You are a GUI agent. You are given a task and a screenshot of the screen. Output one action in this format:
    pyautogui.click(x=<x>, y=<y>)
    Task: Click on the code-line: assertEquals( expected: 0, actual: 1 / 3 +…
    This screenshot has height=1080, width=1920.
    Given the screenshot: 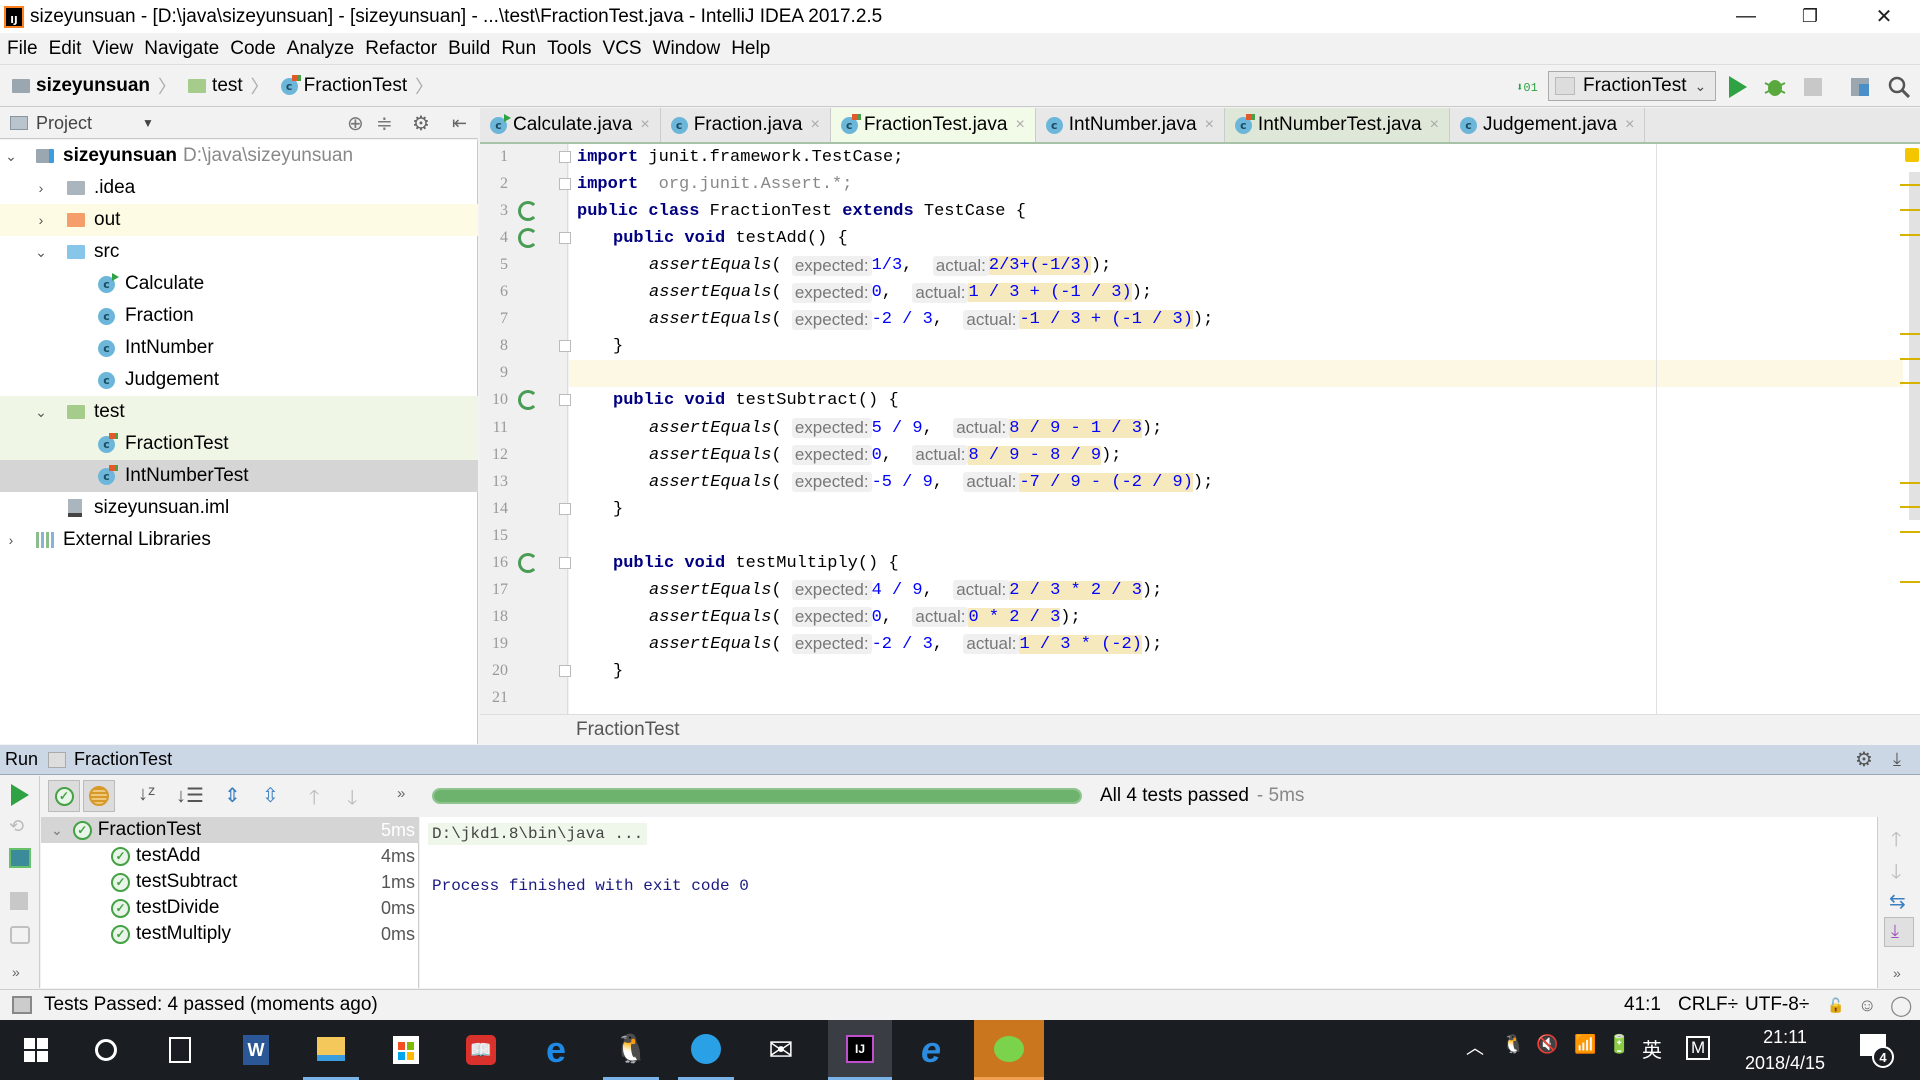 What is the action you would take?
    pyautogui.click(x=1244, y=292)
    